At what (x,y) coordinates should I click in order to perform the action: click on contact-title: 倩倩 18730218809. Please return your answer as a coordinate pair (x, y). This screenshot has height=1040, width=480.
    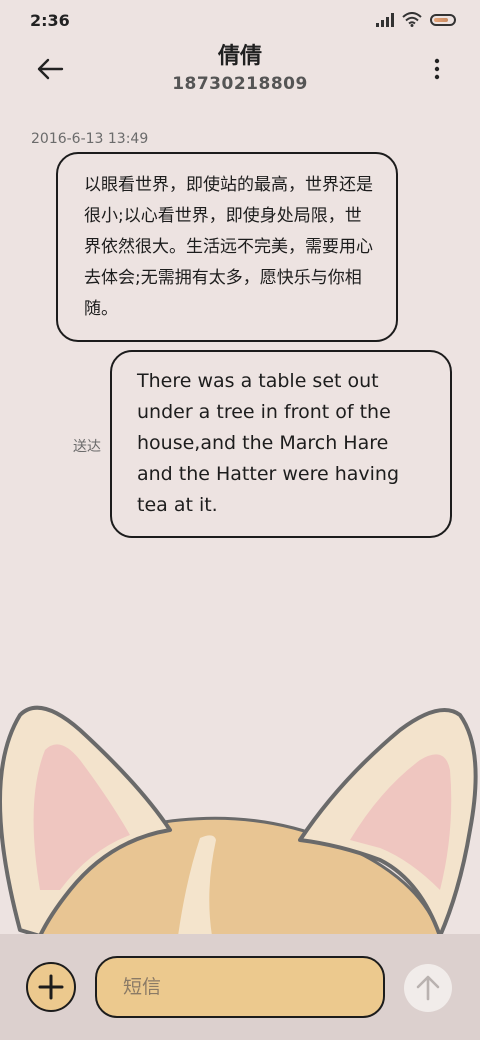
    Looking at the image, I should click on (240, 69).